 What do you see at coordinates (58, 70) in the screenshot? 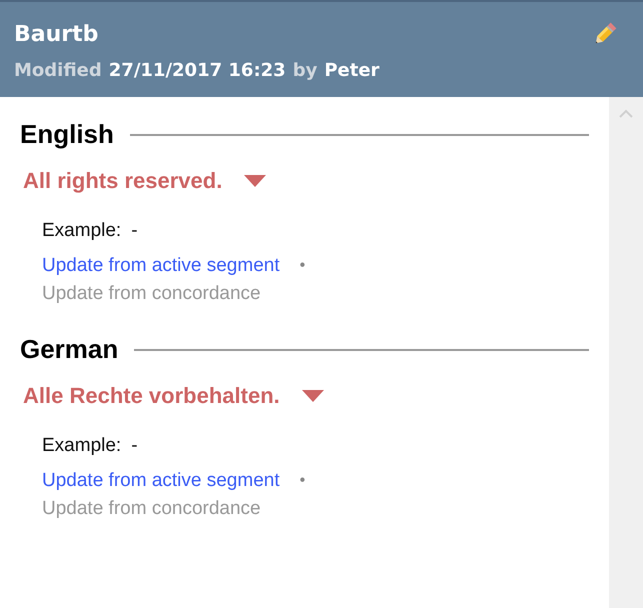
I see `modified-label: Modified` at bounding box center [58, 70].